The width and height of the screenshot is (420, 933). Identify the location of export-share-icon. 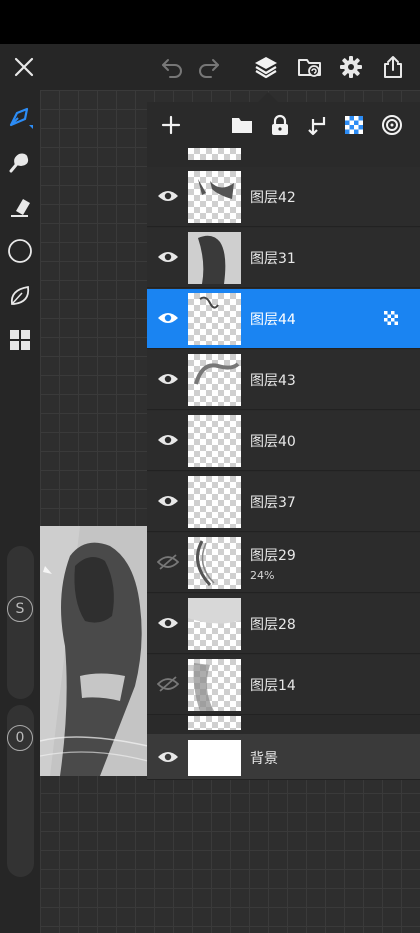
(393, 67).